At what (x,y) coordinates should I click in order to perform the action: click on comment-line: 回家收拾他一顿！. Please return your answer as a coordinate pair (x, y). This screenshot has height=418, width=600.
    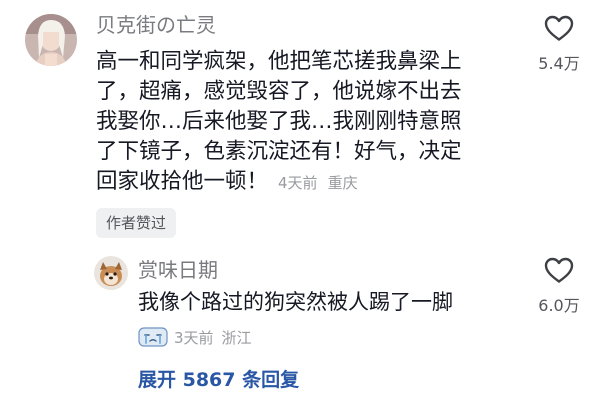
    Looking at the image, I should click on (182, 181).